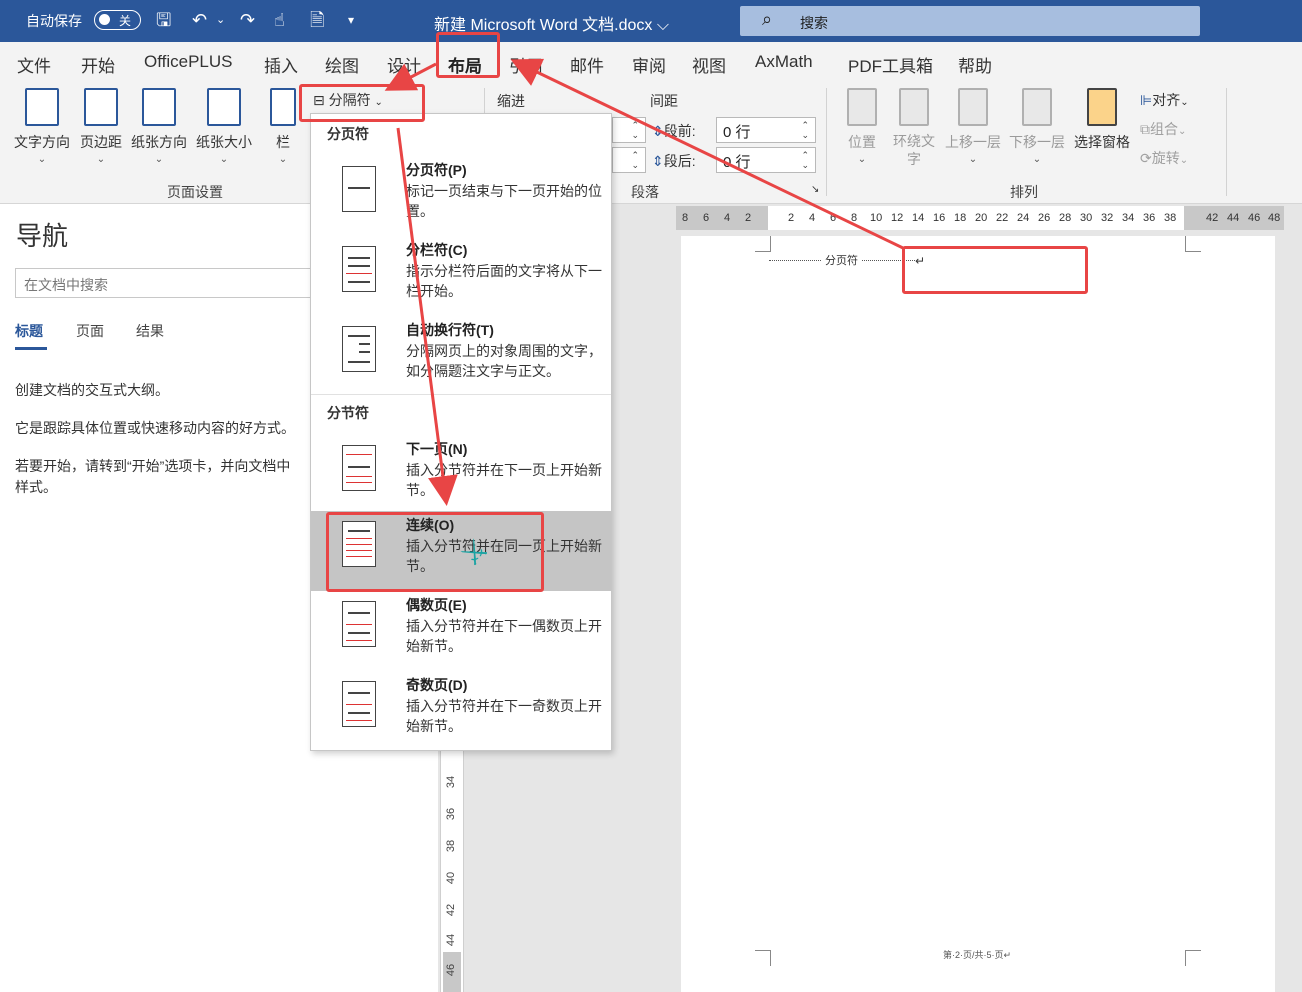 This screenshot has width=1302, height=992. Describe the element at coordinates (427, 316) in the screenshot. I see `arrow-to-continuous` at that location.